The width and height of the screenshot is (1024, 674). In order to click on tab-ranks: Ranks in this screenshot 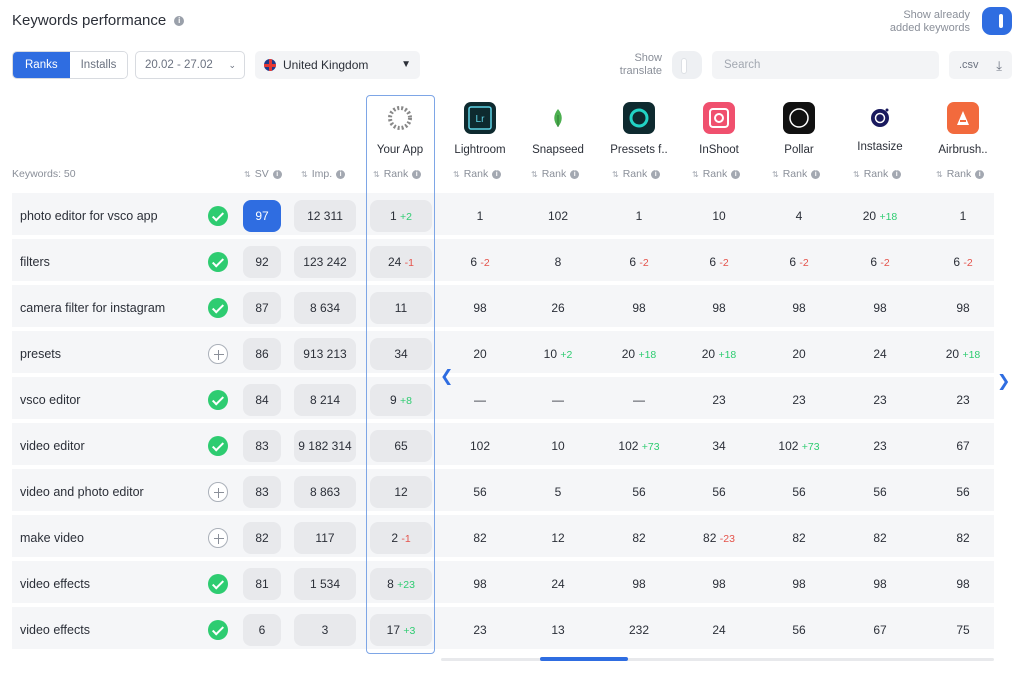, I will do `click(41, 65)`.